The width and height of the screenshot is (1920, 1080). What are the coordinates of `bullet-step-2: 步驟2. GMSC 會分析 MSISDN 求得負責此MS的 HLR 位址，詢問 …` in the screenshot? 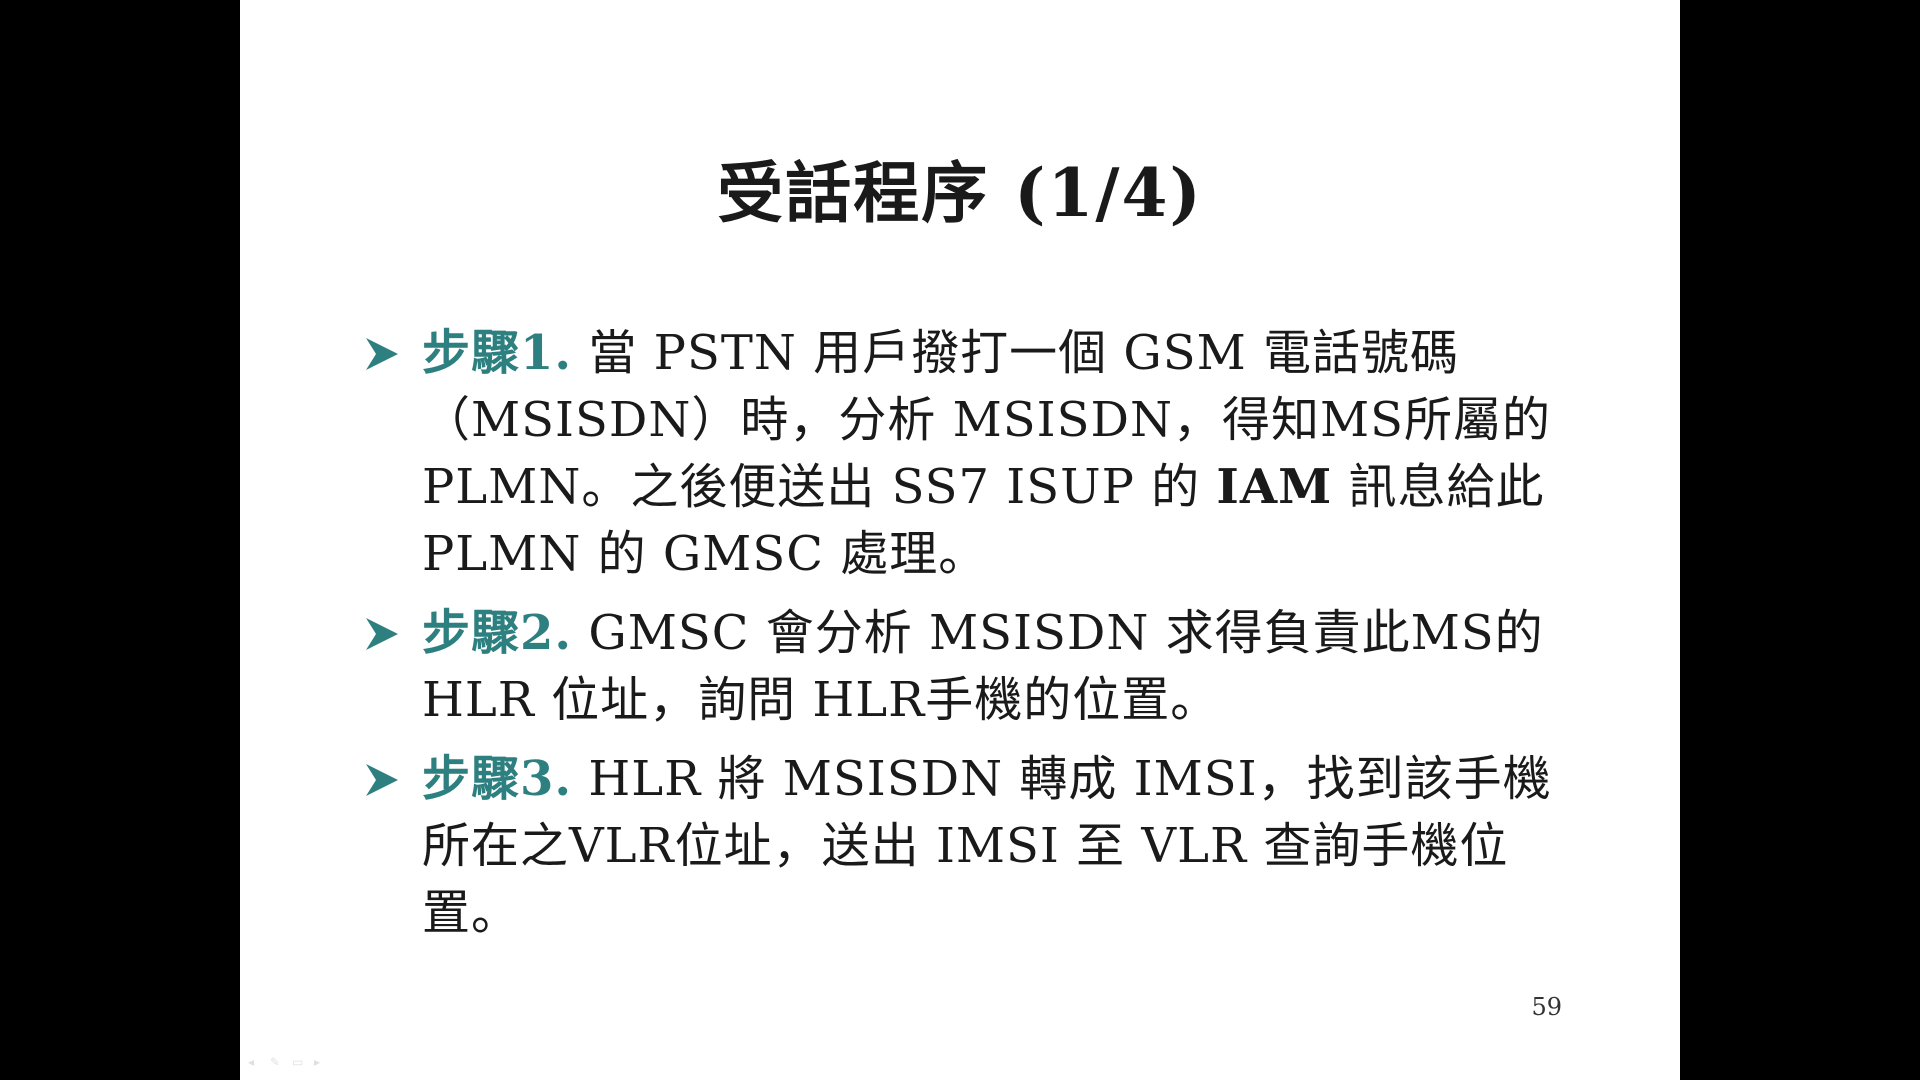 It's located at (959, 667).